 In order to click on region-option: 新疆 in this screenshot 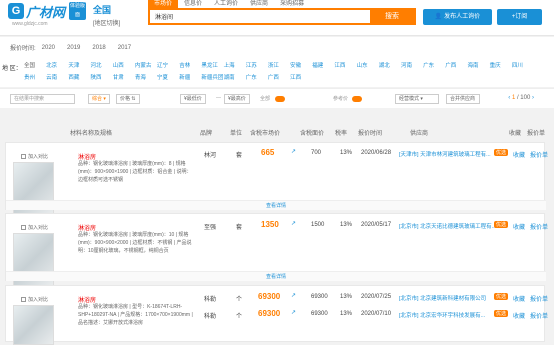, I will do `click(190, 77)`.